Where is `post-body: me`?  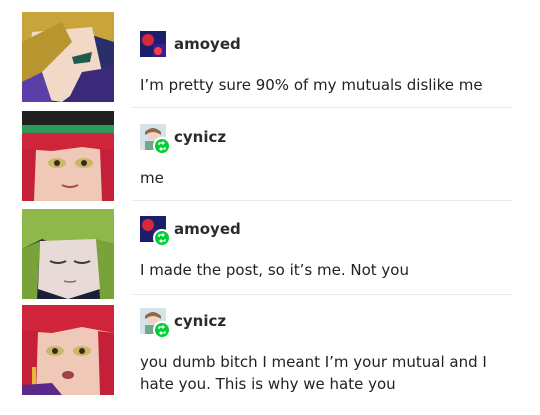
post-body: me is located at coordinates (152, 178).